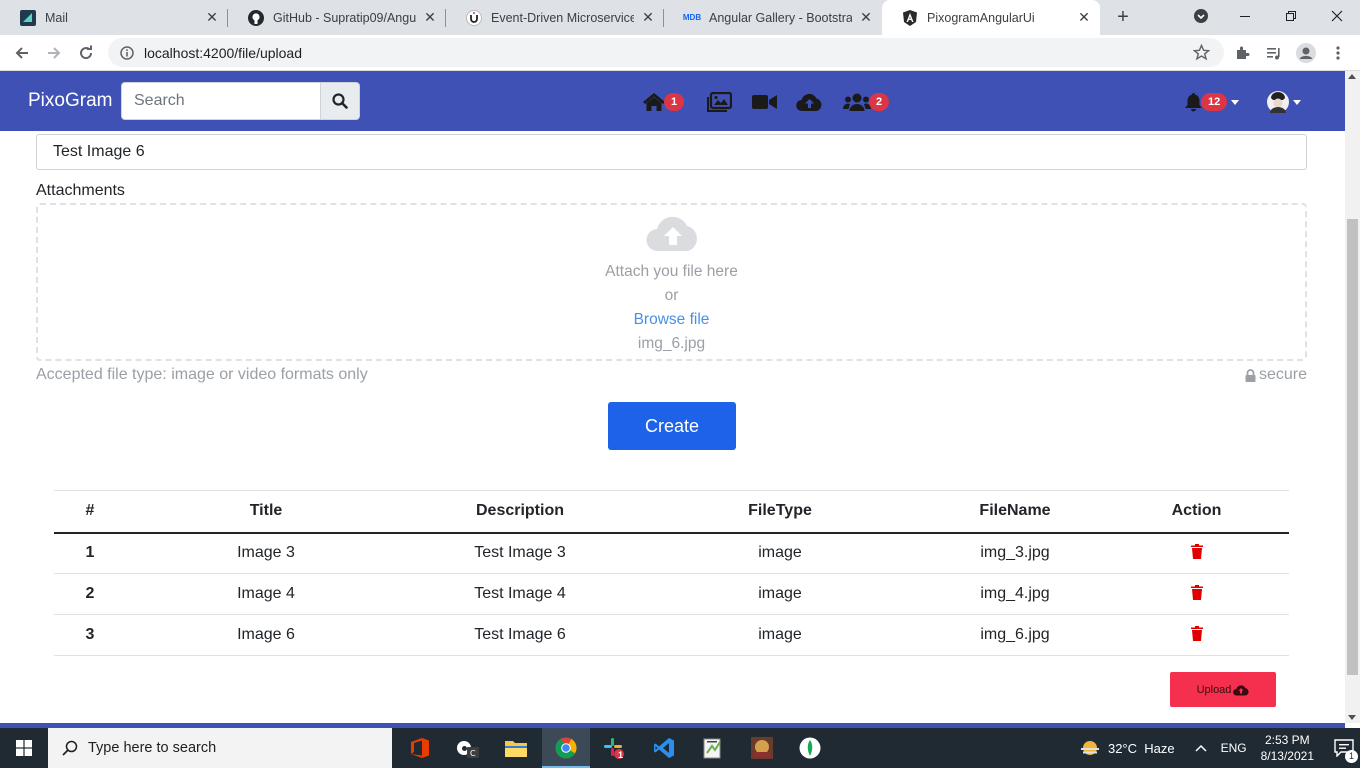 Image resolution: width=1360 pixels, height=768 pixels. What do you see at coordinates (1245, 16) in the screenshot?
I see `minimize-icon` at bounding box center [1245, 16].